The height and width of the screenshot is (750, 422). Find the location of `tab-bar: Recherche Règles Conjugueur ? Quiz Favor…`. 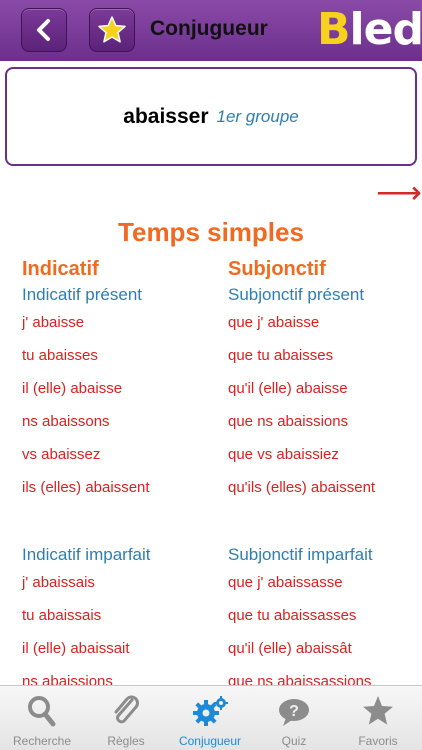

tab-bar: Recherche Règles Conjugueur ? Quiz Favor… is located at coordinates (211, 717).